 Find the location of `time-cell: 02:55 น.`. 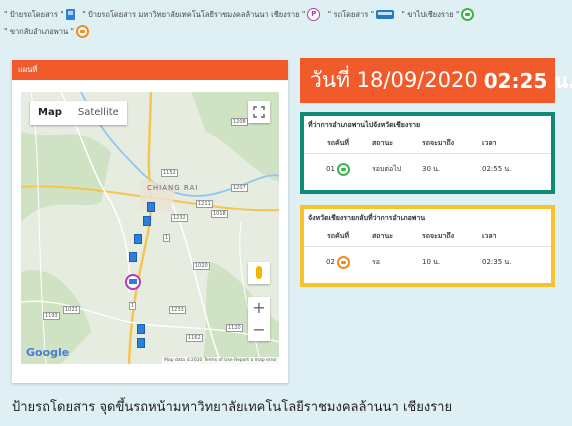

time-cell: 02:55 น. is located at coordinates (497, 168).